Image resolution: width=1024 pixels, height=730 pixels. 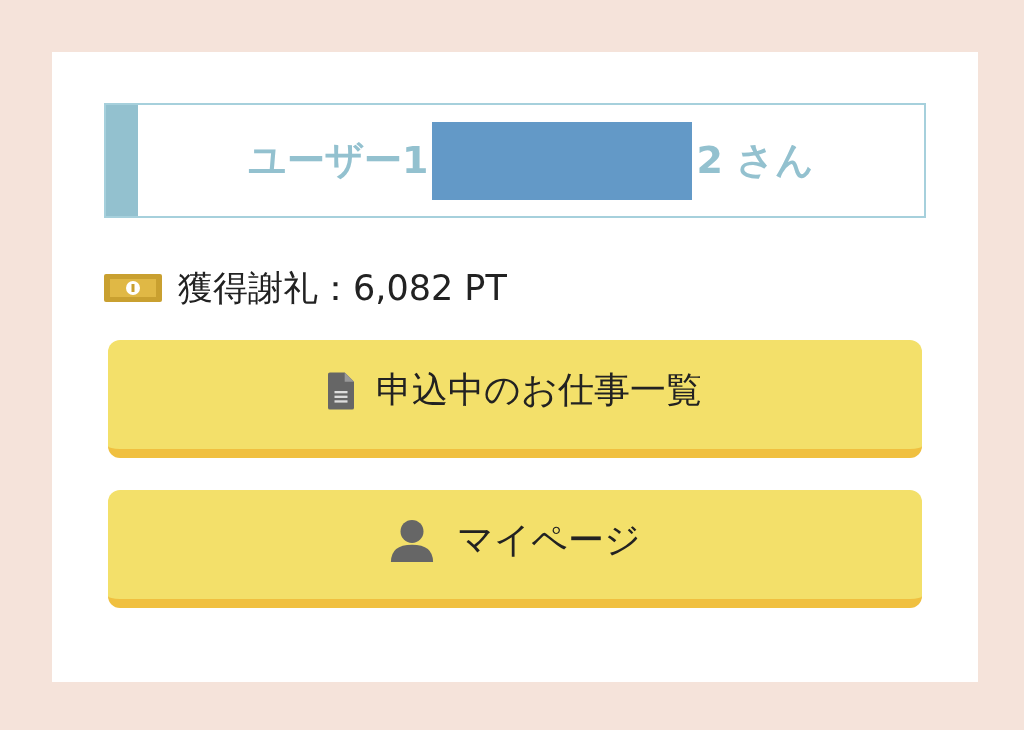 I want to click on banknote-icon, so click(x=133, y=288).